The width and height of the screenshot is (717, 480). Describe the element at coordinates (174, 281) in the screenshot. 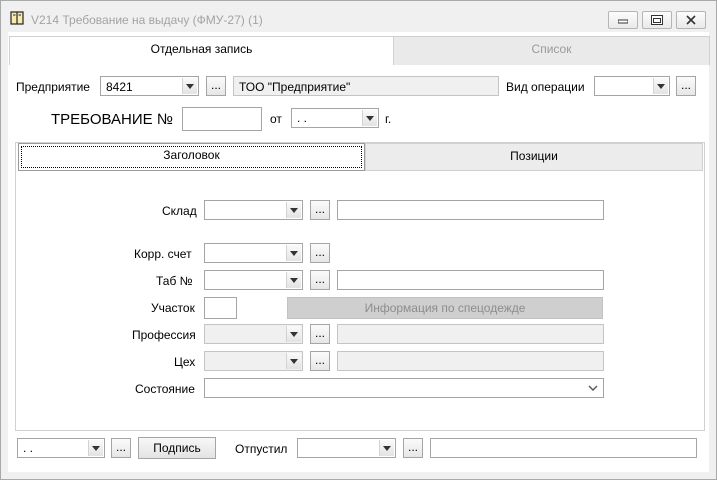

I see `tab-number-label: Таб №` at that location.